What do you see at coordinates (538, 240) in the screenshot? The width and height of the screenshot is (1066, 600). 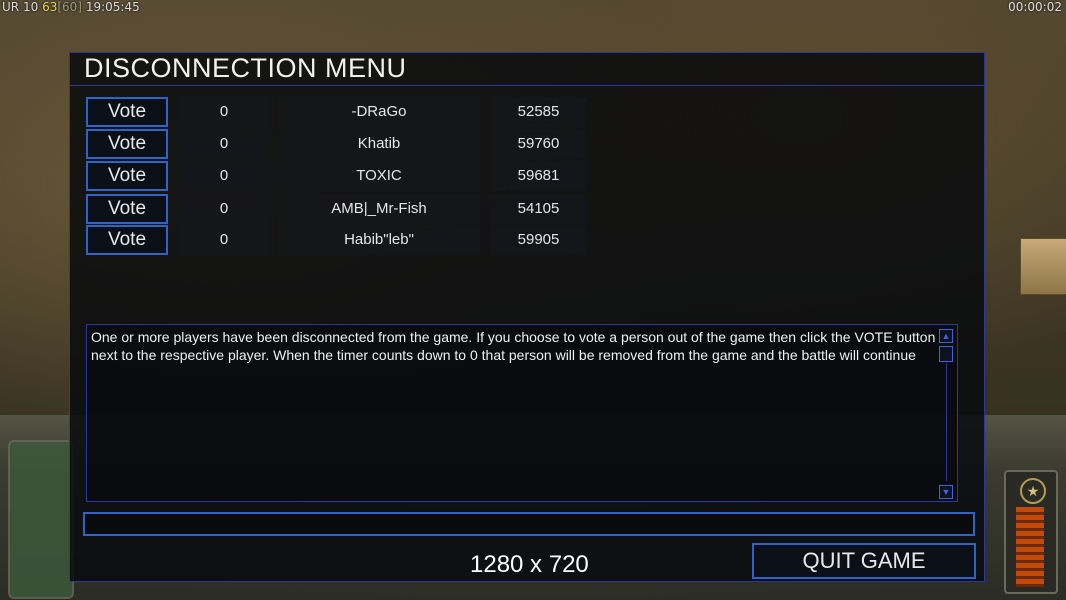 I see `player-id: 59905` at bounding box center [538, 240].